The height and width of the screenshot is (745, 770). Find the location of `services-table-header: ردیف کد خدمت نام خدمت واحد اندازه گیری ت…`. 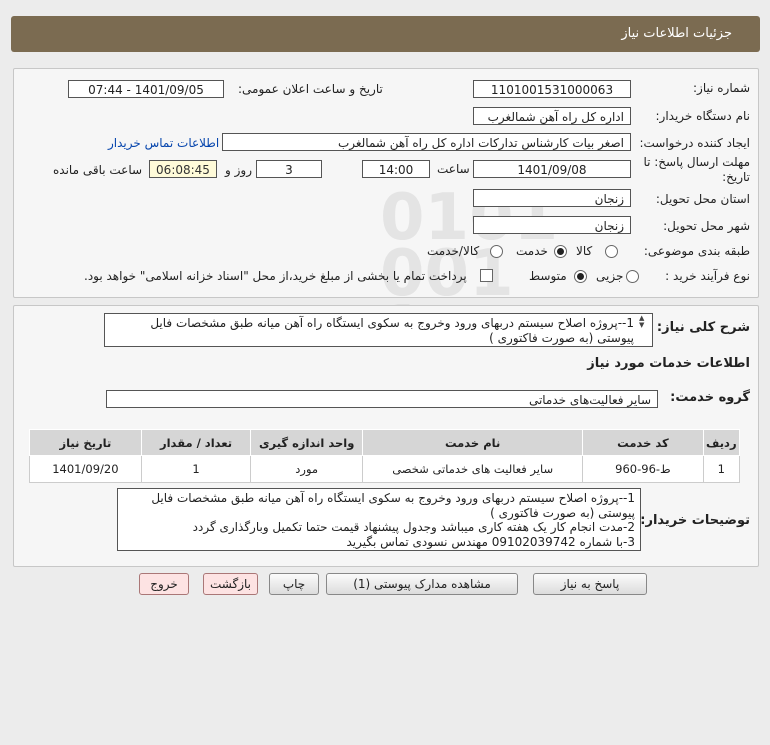

services-table-header: ردیف کد خدمت نام خدمت واحد اندازه گیری ت… is located at coordinates (385, 442).